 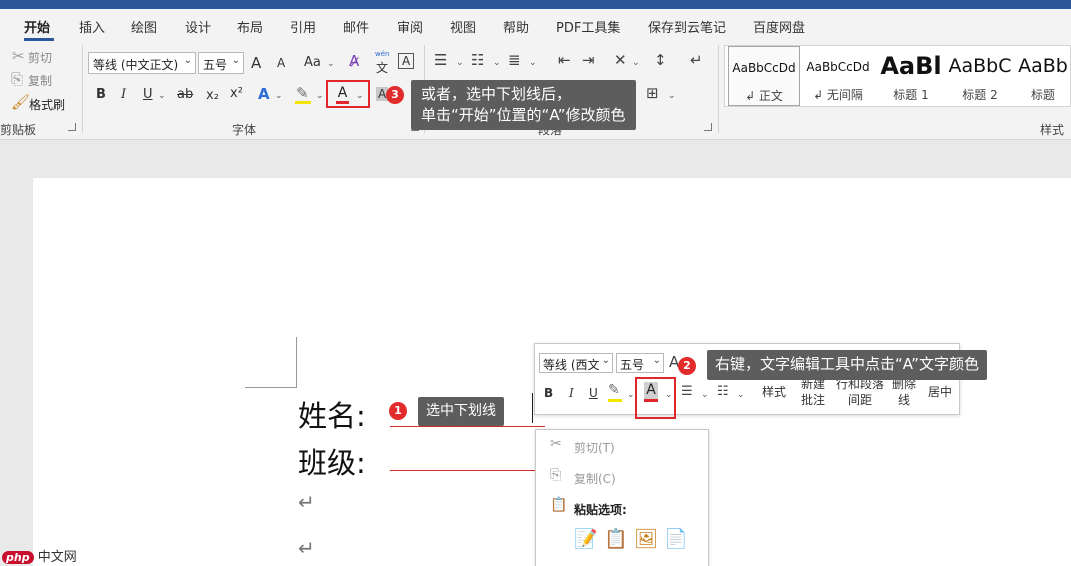 What do you see at coordinates (312, 62) in the screenshot?
I see `change-case-button: Aa` at bounding box center [312, 62].